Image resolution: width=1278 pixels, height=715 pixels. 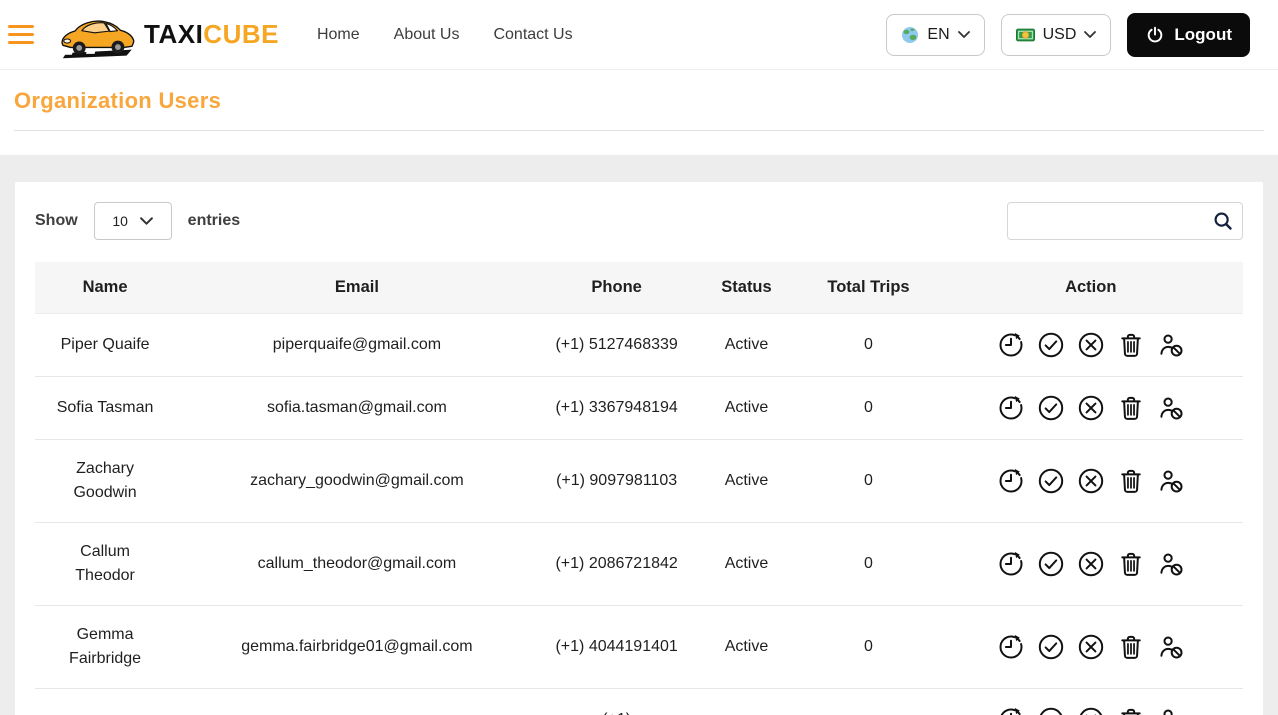 I want to click on delete-icon, so click(x=1131, y=710).